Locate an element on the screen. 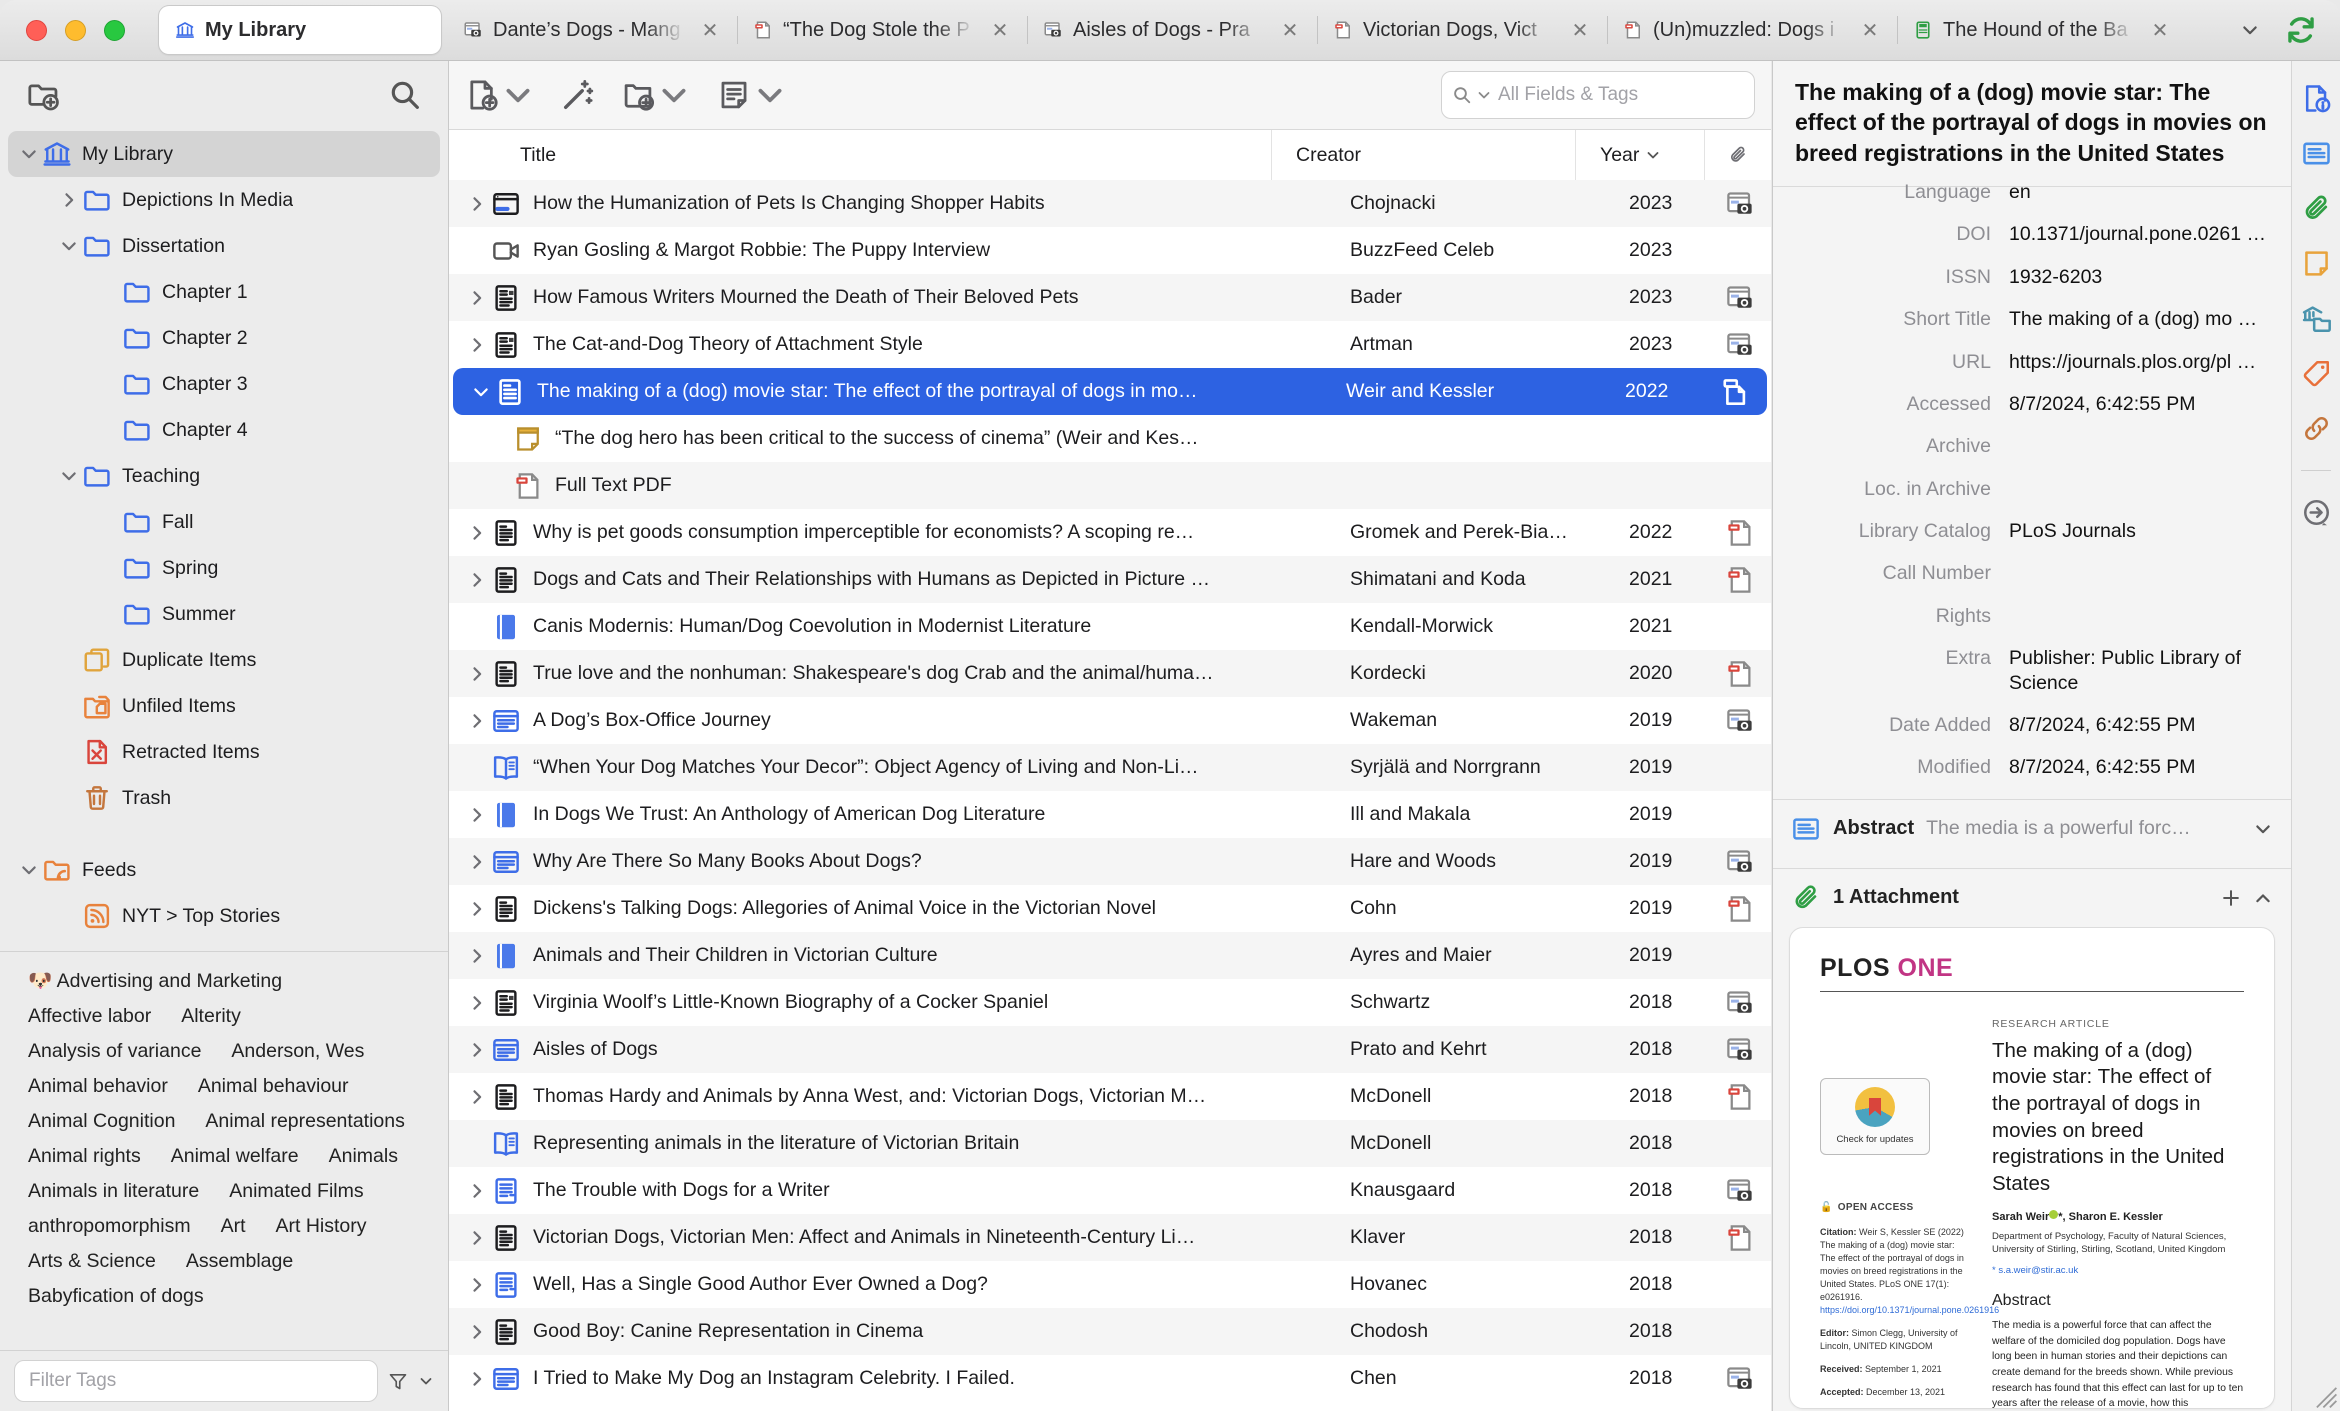 The width and height of the screenshot is (2340, 1411). attachments-section-header: 1 Attachment is located at coordinates (2032, 896).